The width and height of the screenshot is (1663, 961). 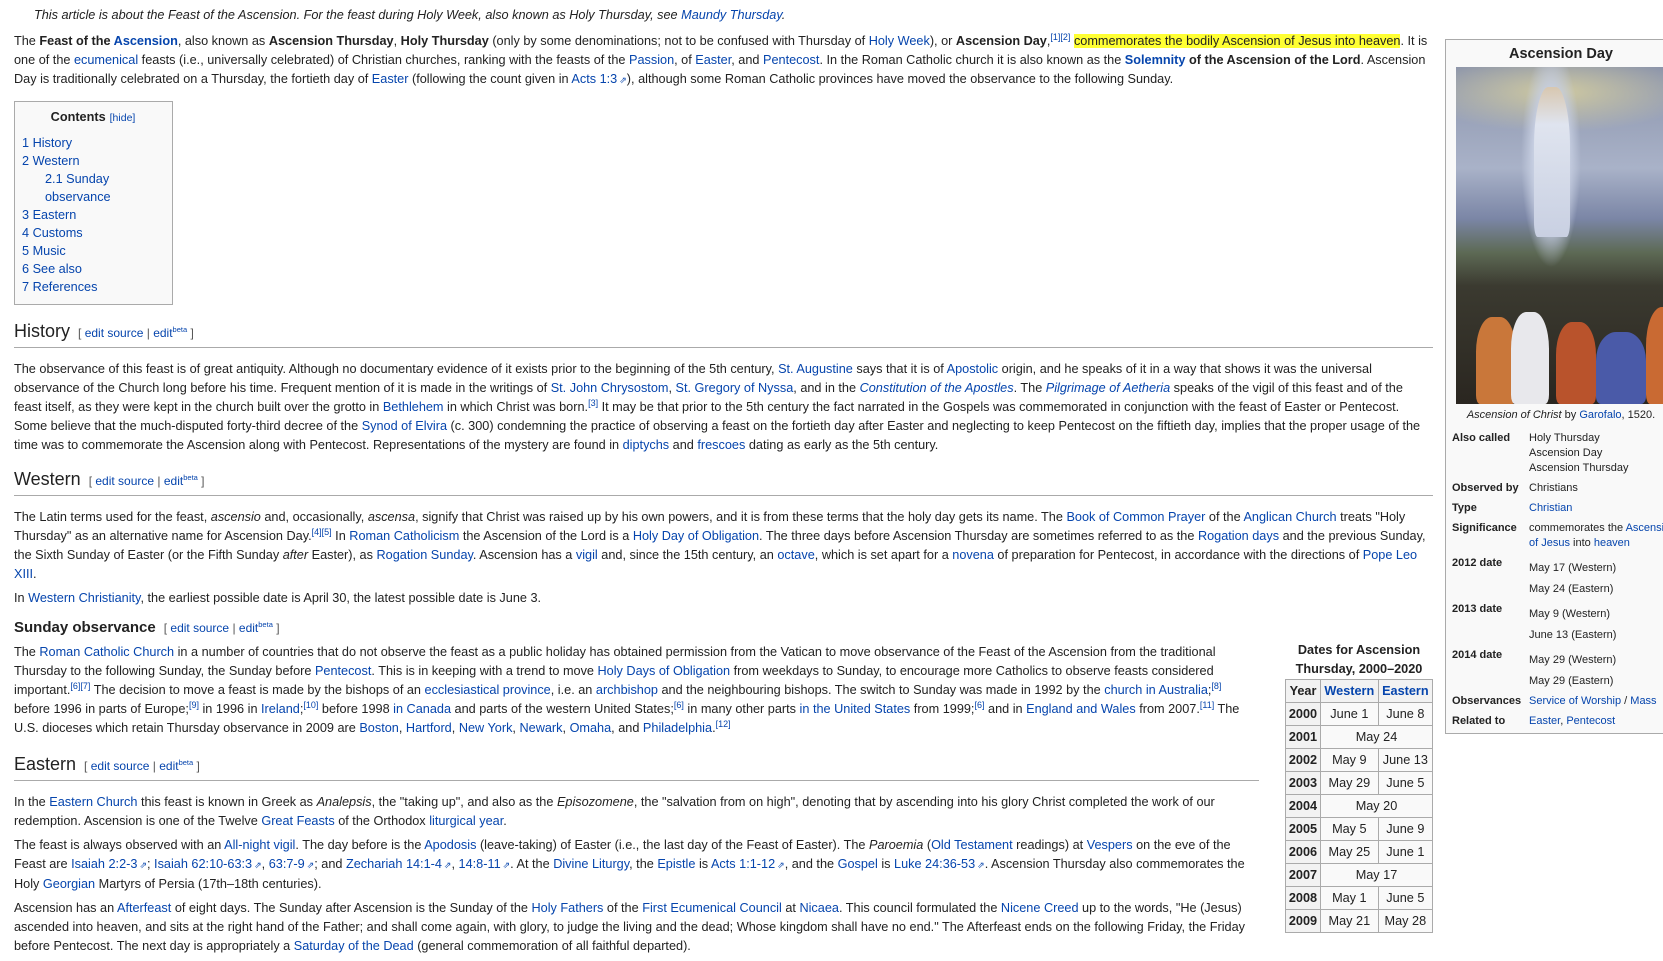 I want to click on wiki-link: octave, so click(x=795, y=555).